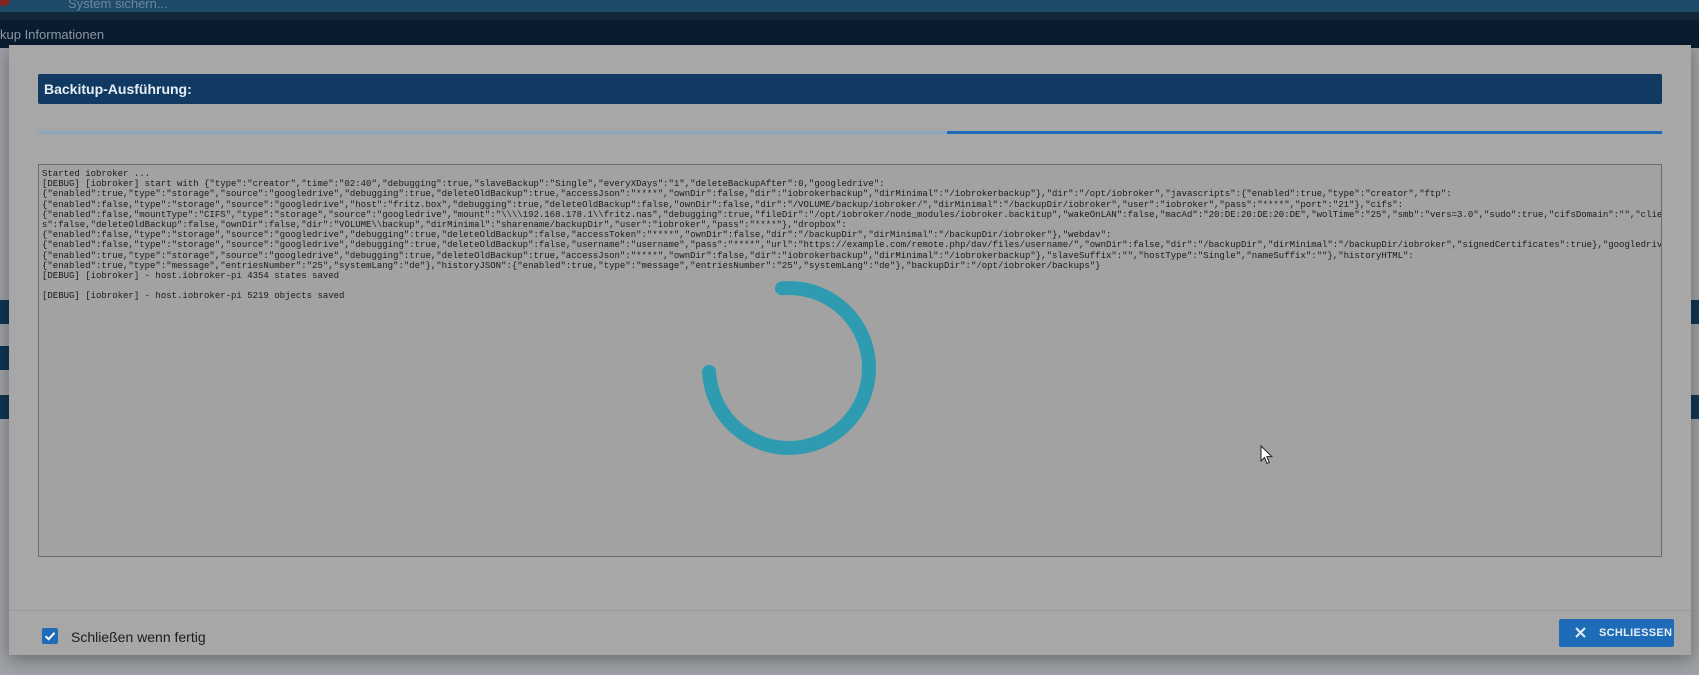 This screenshot has height=675, width=1699. Describe the element at coordinates (850, 89) in the screenshot. I see `dialog-title: Backitup-Ausführung:` at that location.